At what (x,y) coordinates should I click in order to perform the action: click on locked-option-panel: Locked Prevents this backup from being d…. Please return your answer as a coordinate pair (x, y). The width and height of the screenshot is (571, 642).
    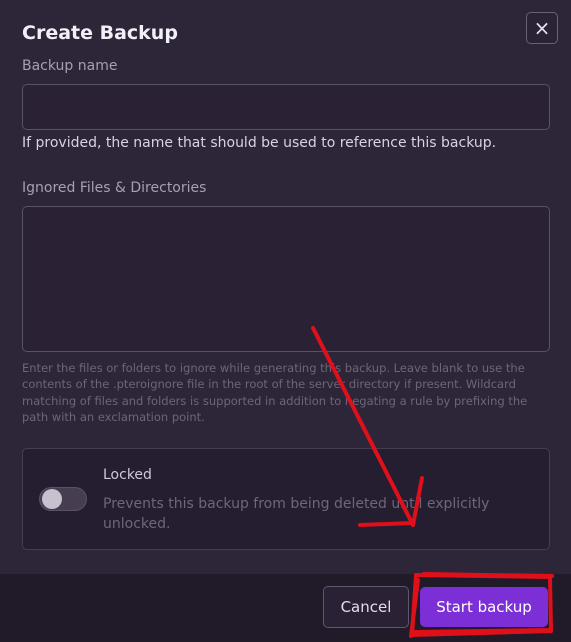
    Looking at the image, I should click on (286, 499).